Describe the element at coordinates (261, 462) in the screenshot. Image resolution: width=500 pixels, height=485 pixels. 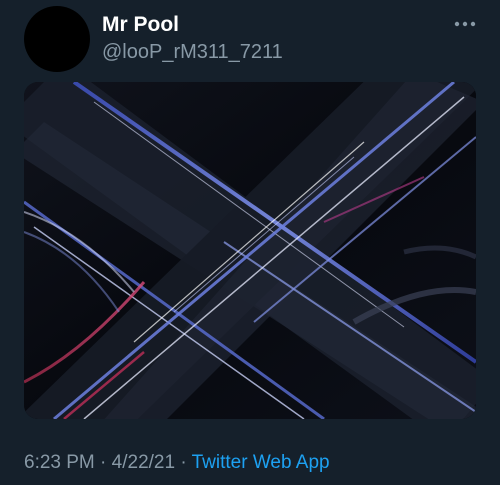
I see `tweet-source-link: Twitter Web App` at that location.